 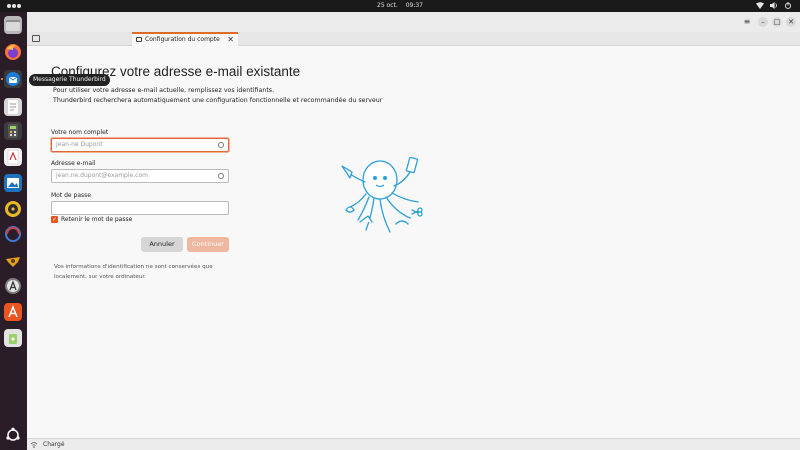 I want to click on dock, so click(x=13, y=231).